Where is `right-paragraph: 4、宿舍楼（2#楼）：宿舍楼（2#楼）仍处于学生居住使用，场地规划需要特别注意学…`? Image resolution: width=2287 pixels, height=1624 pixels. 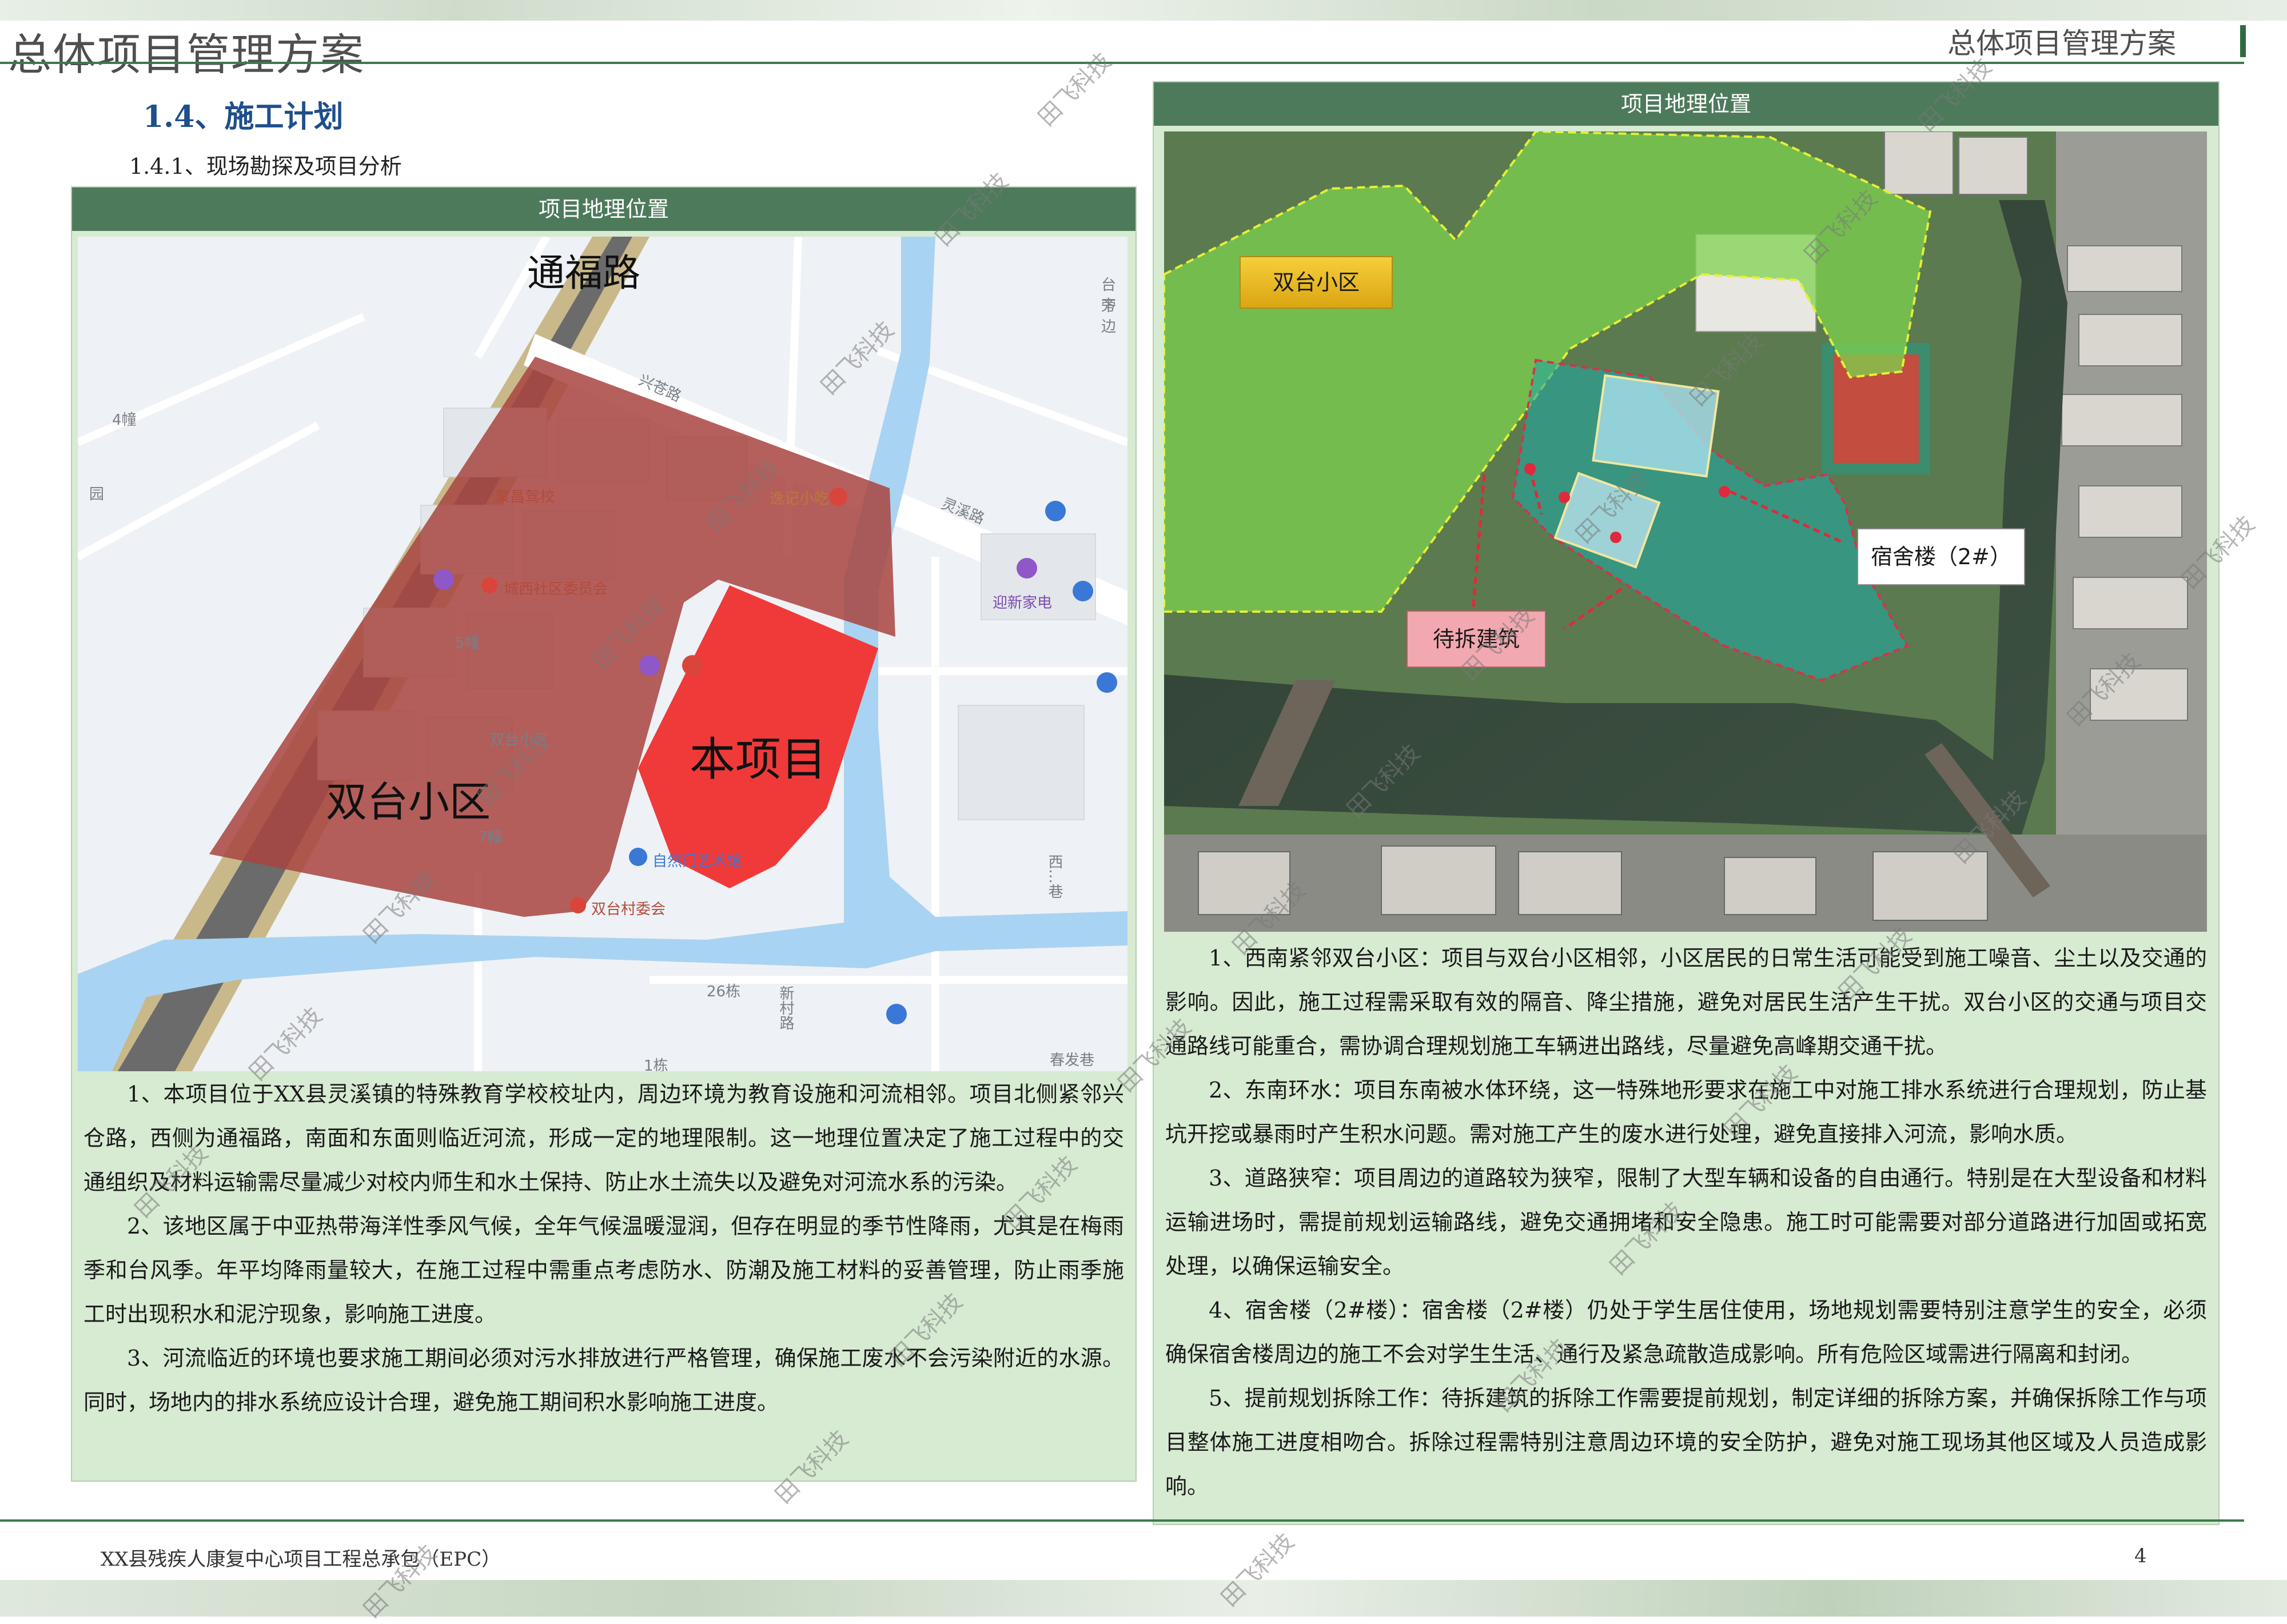
right-paragraph: 4、宿舍楼（2#楼）：宿舍楼（2#楼）仍处于学生居住使用，场地规划需要特别注意学… is located at coordinates (1686, 1333).